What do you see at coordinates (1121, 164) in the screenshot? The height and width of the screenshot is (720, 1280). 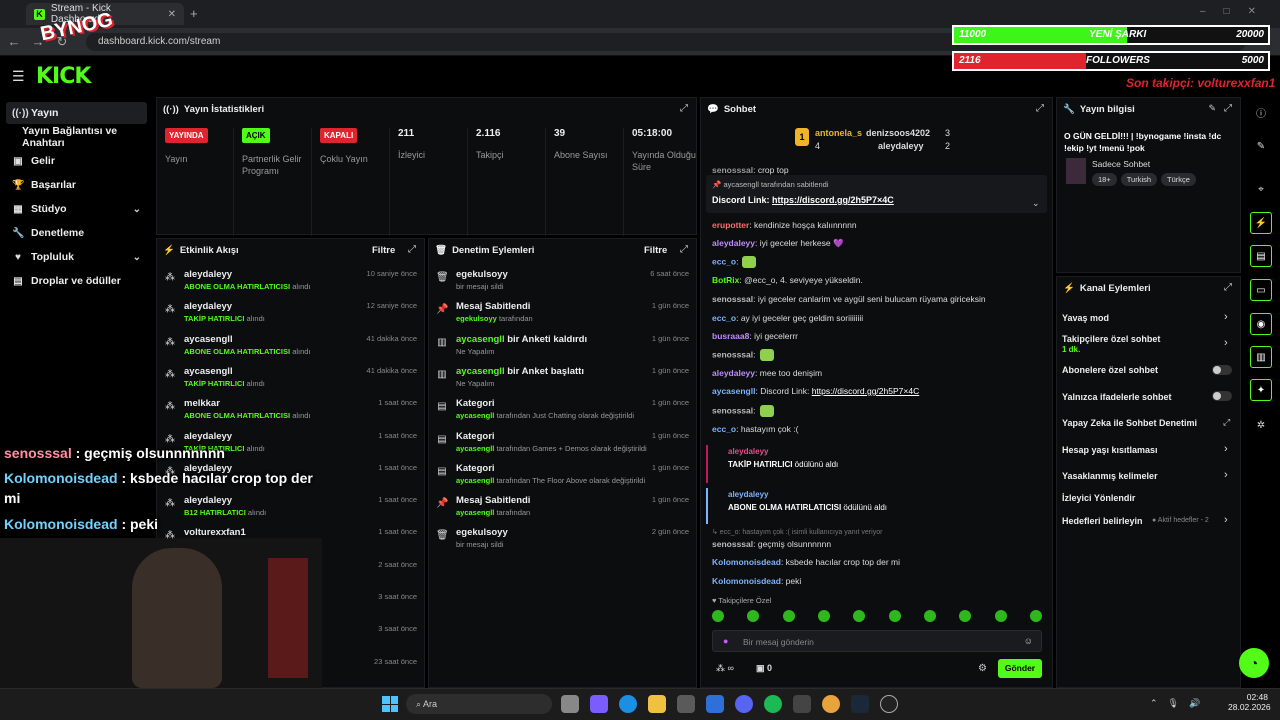 I see `category-name: Sadece Sohbet` at bounding box center [1121, 164].